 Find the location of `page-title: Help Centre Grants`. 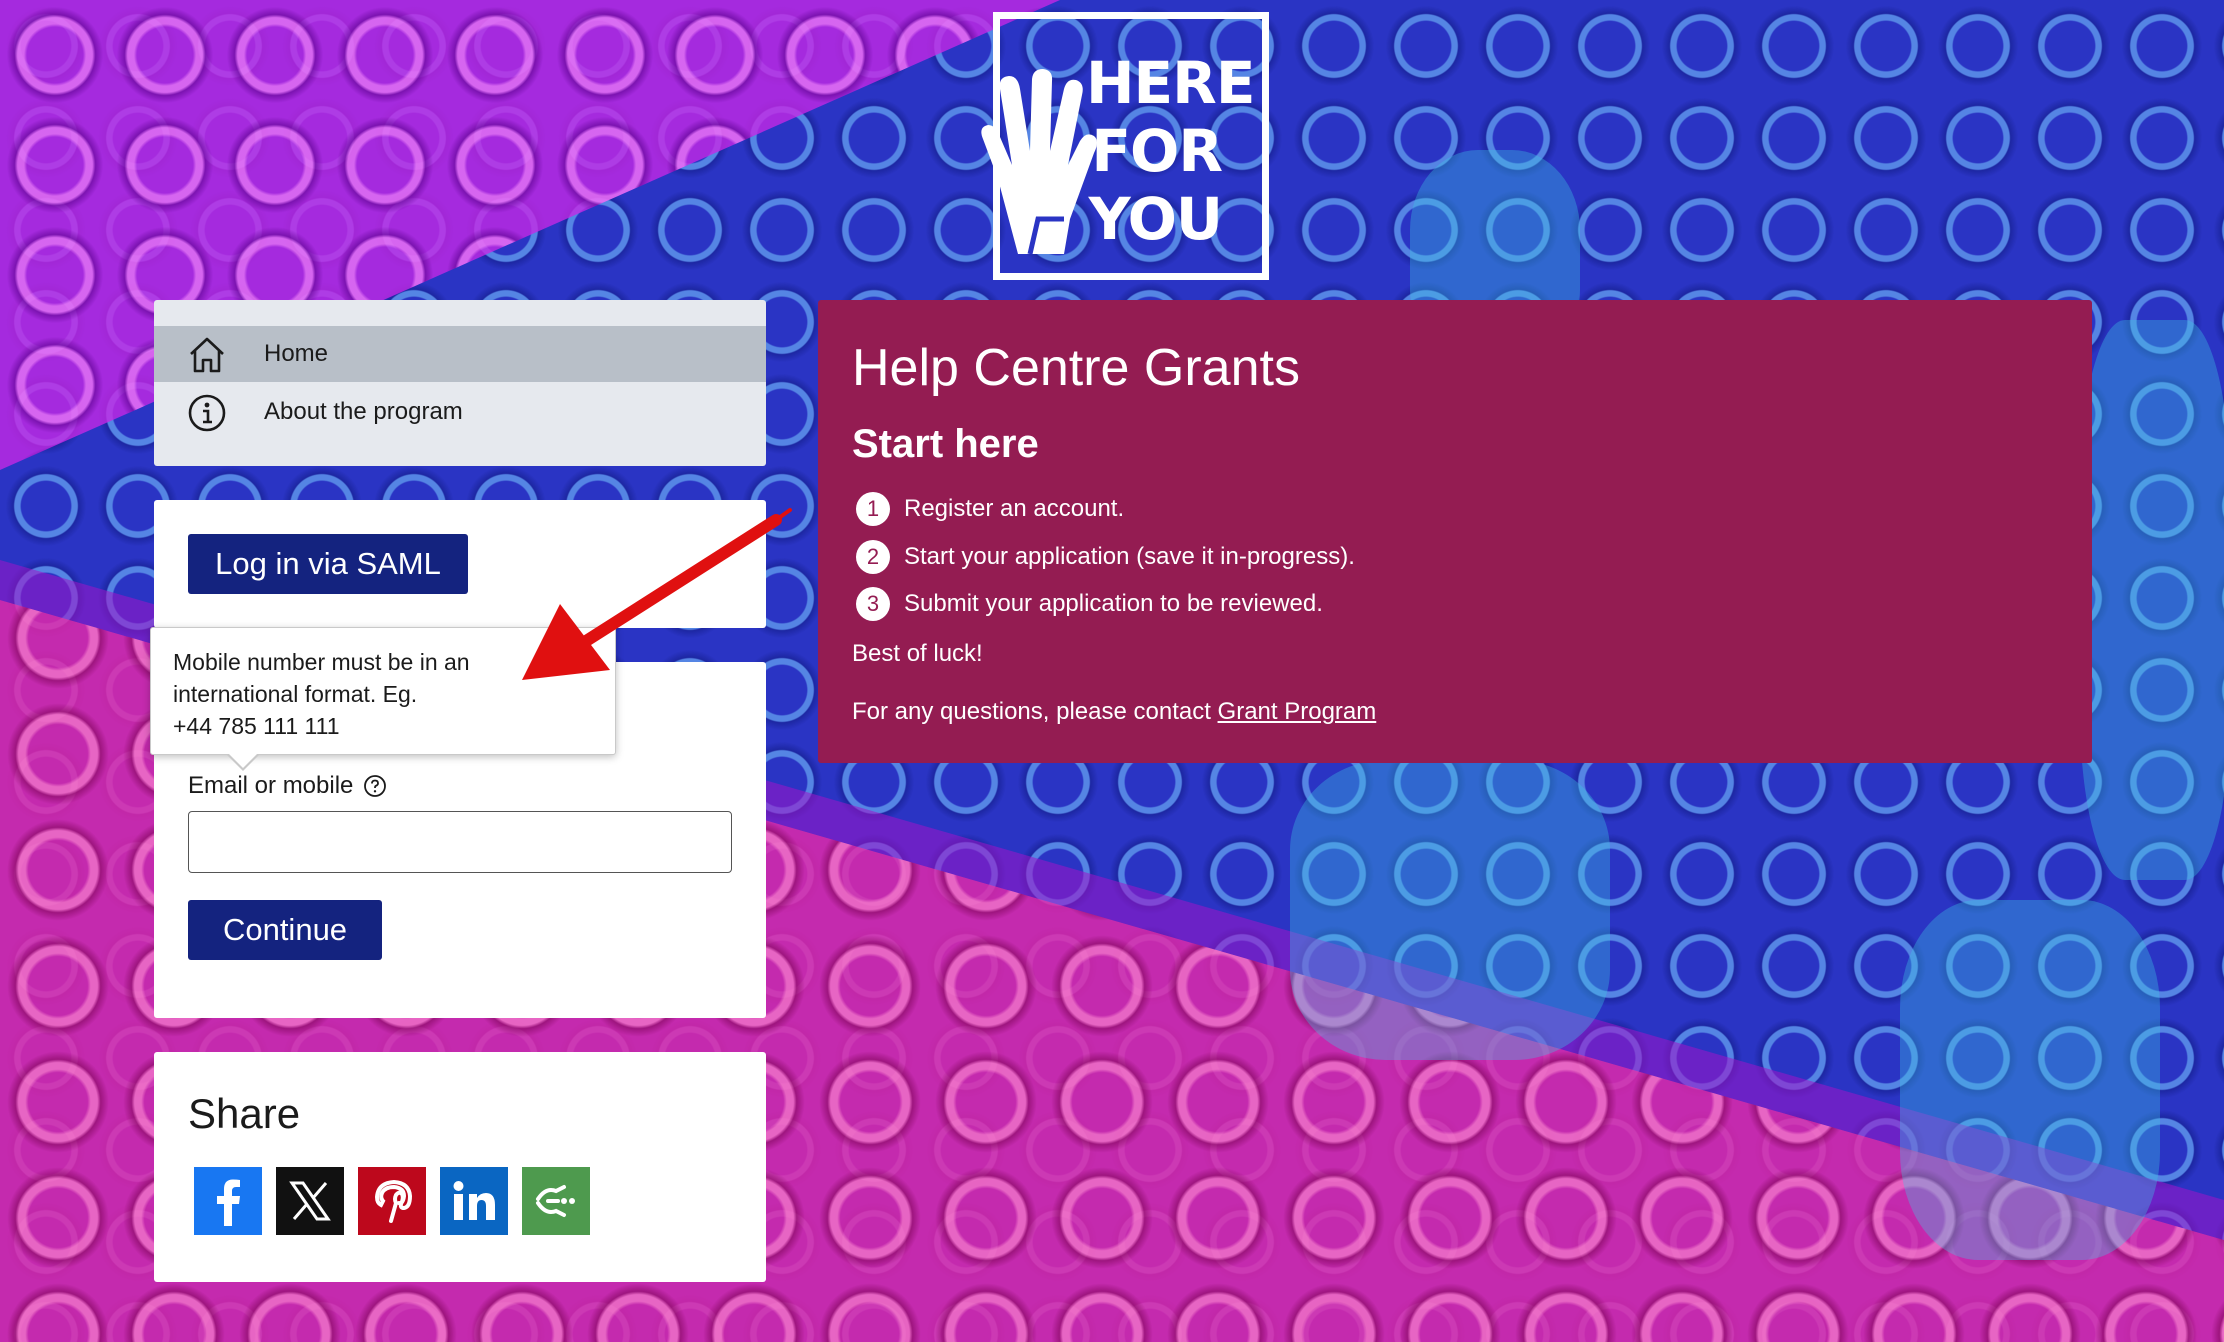

page-title: Help Centre Grants is located at coordinates (1076, 368).